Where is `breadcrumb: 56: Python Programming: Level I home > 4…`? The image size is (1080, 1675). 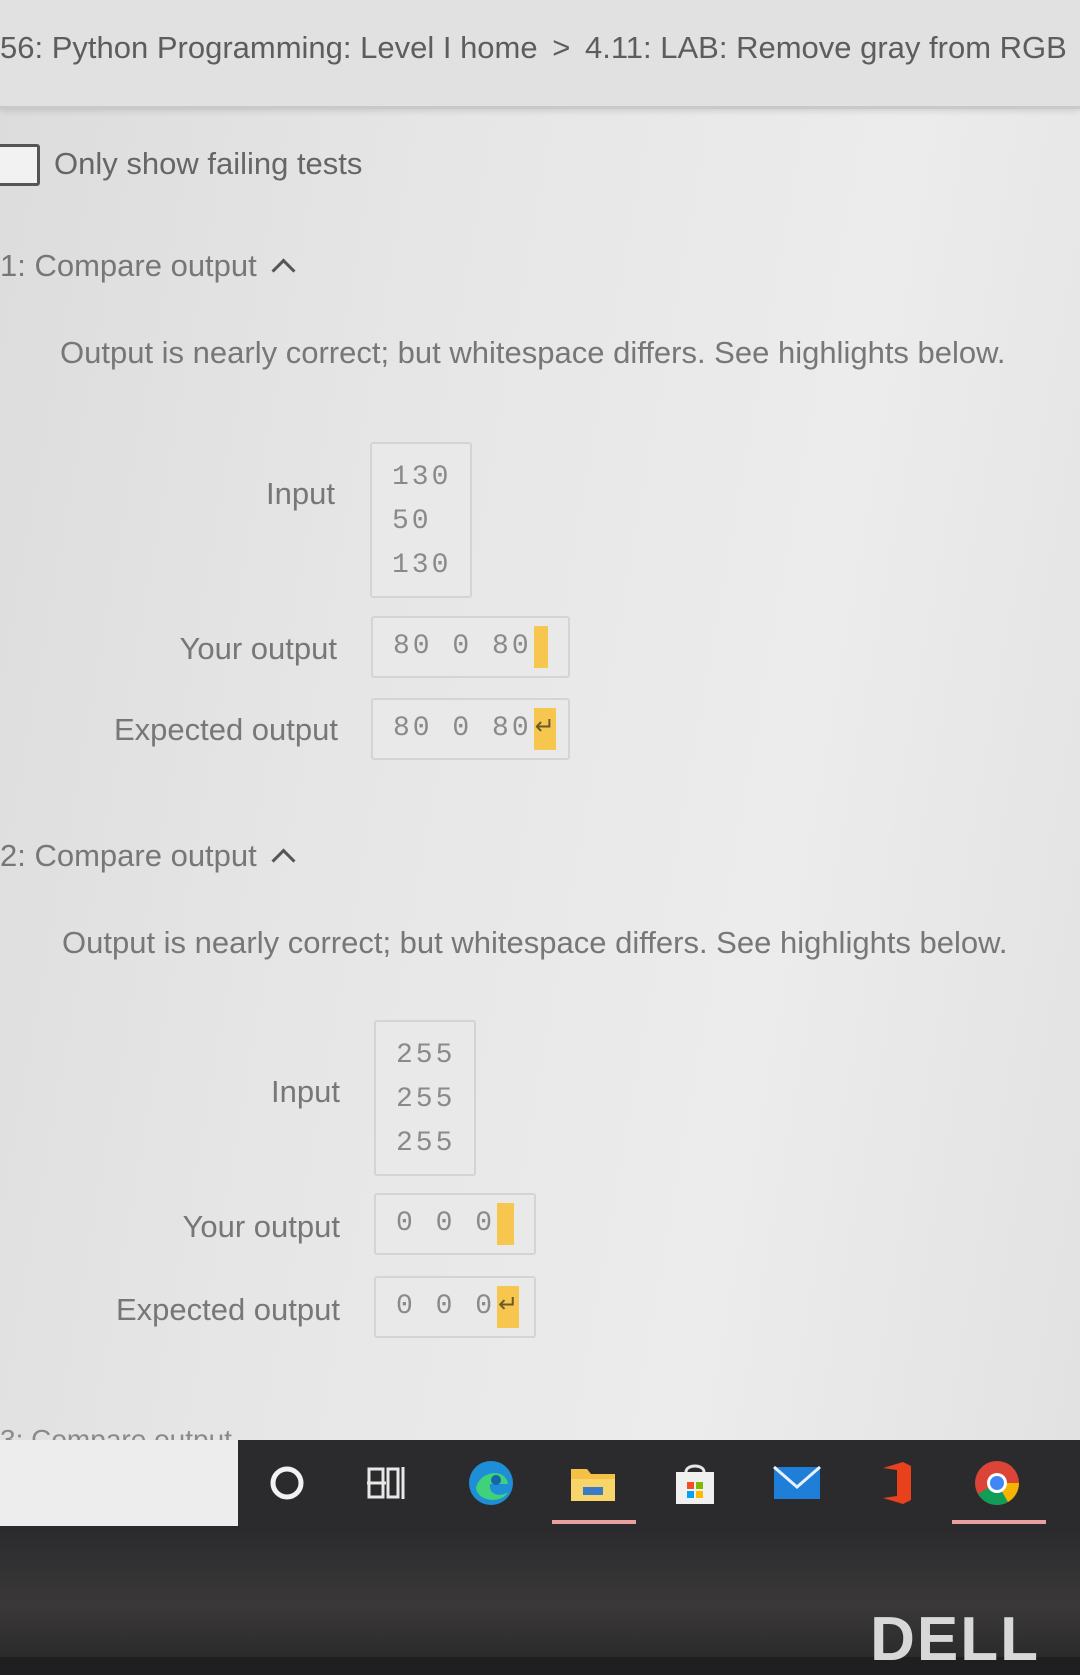 breadcrumb: 56: Python Programming: Level I home > 4… is located at coordinates (533, 48).